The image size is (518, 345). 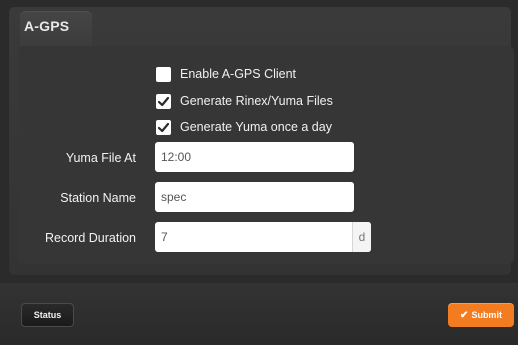 I want to click on station-name-label: Station Name, so click(x=98, y=198).